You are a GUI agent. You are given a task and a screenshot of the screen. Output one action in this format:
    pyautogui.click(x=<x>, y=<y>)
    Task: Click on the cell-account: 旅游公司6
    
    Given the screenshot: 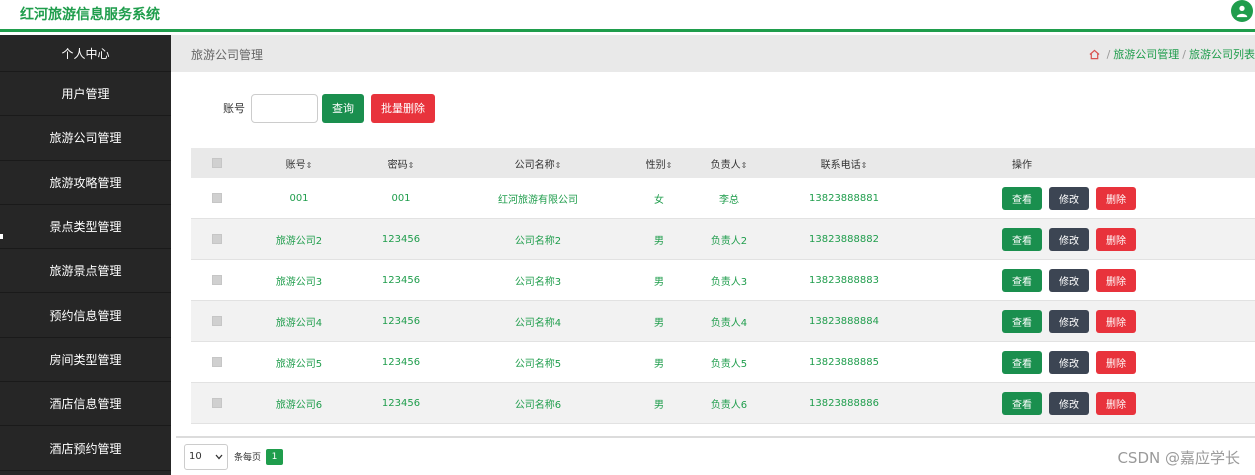 What is the action you would take?
    pyautogui.click(x=299, y=405)
    